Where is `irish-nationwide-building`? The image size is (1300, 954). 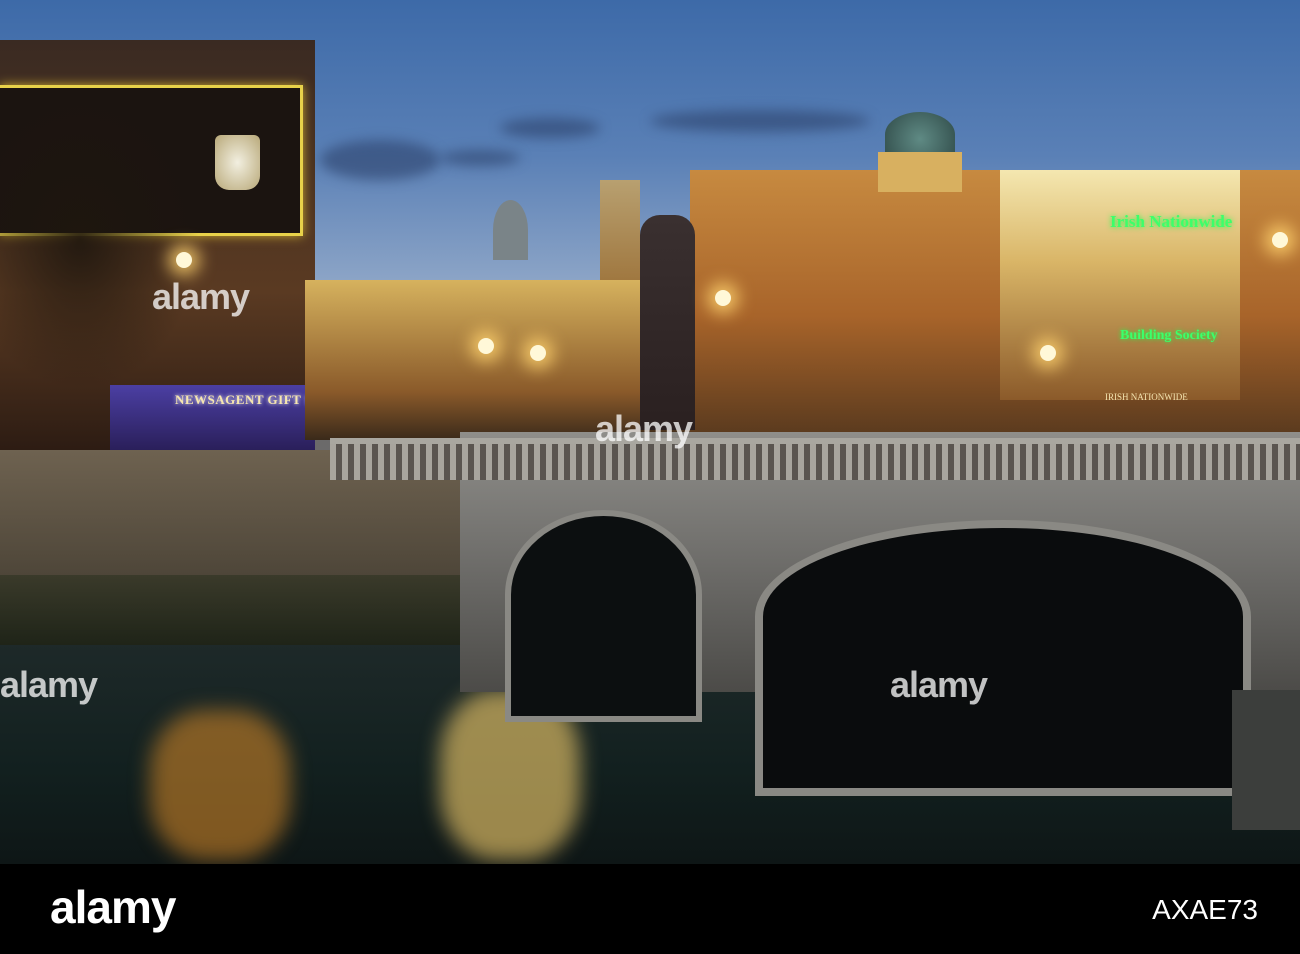 irish-nationwide-building is located at coordinates (1120, 285).